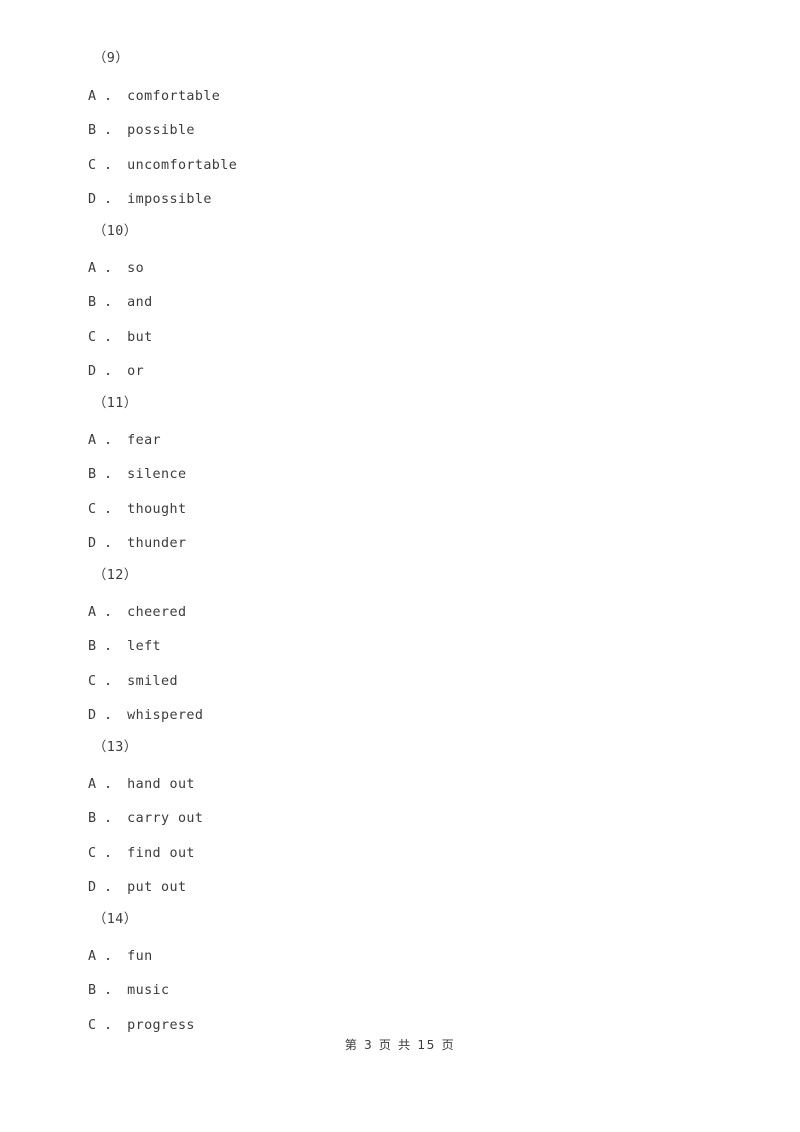 This screenshot has height=1132, width=800. What do you see at coordinates (111, 58) in the screenshot?
I see `question-number: （9）` at bounding box center [111, 58].